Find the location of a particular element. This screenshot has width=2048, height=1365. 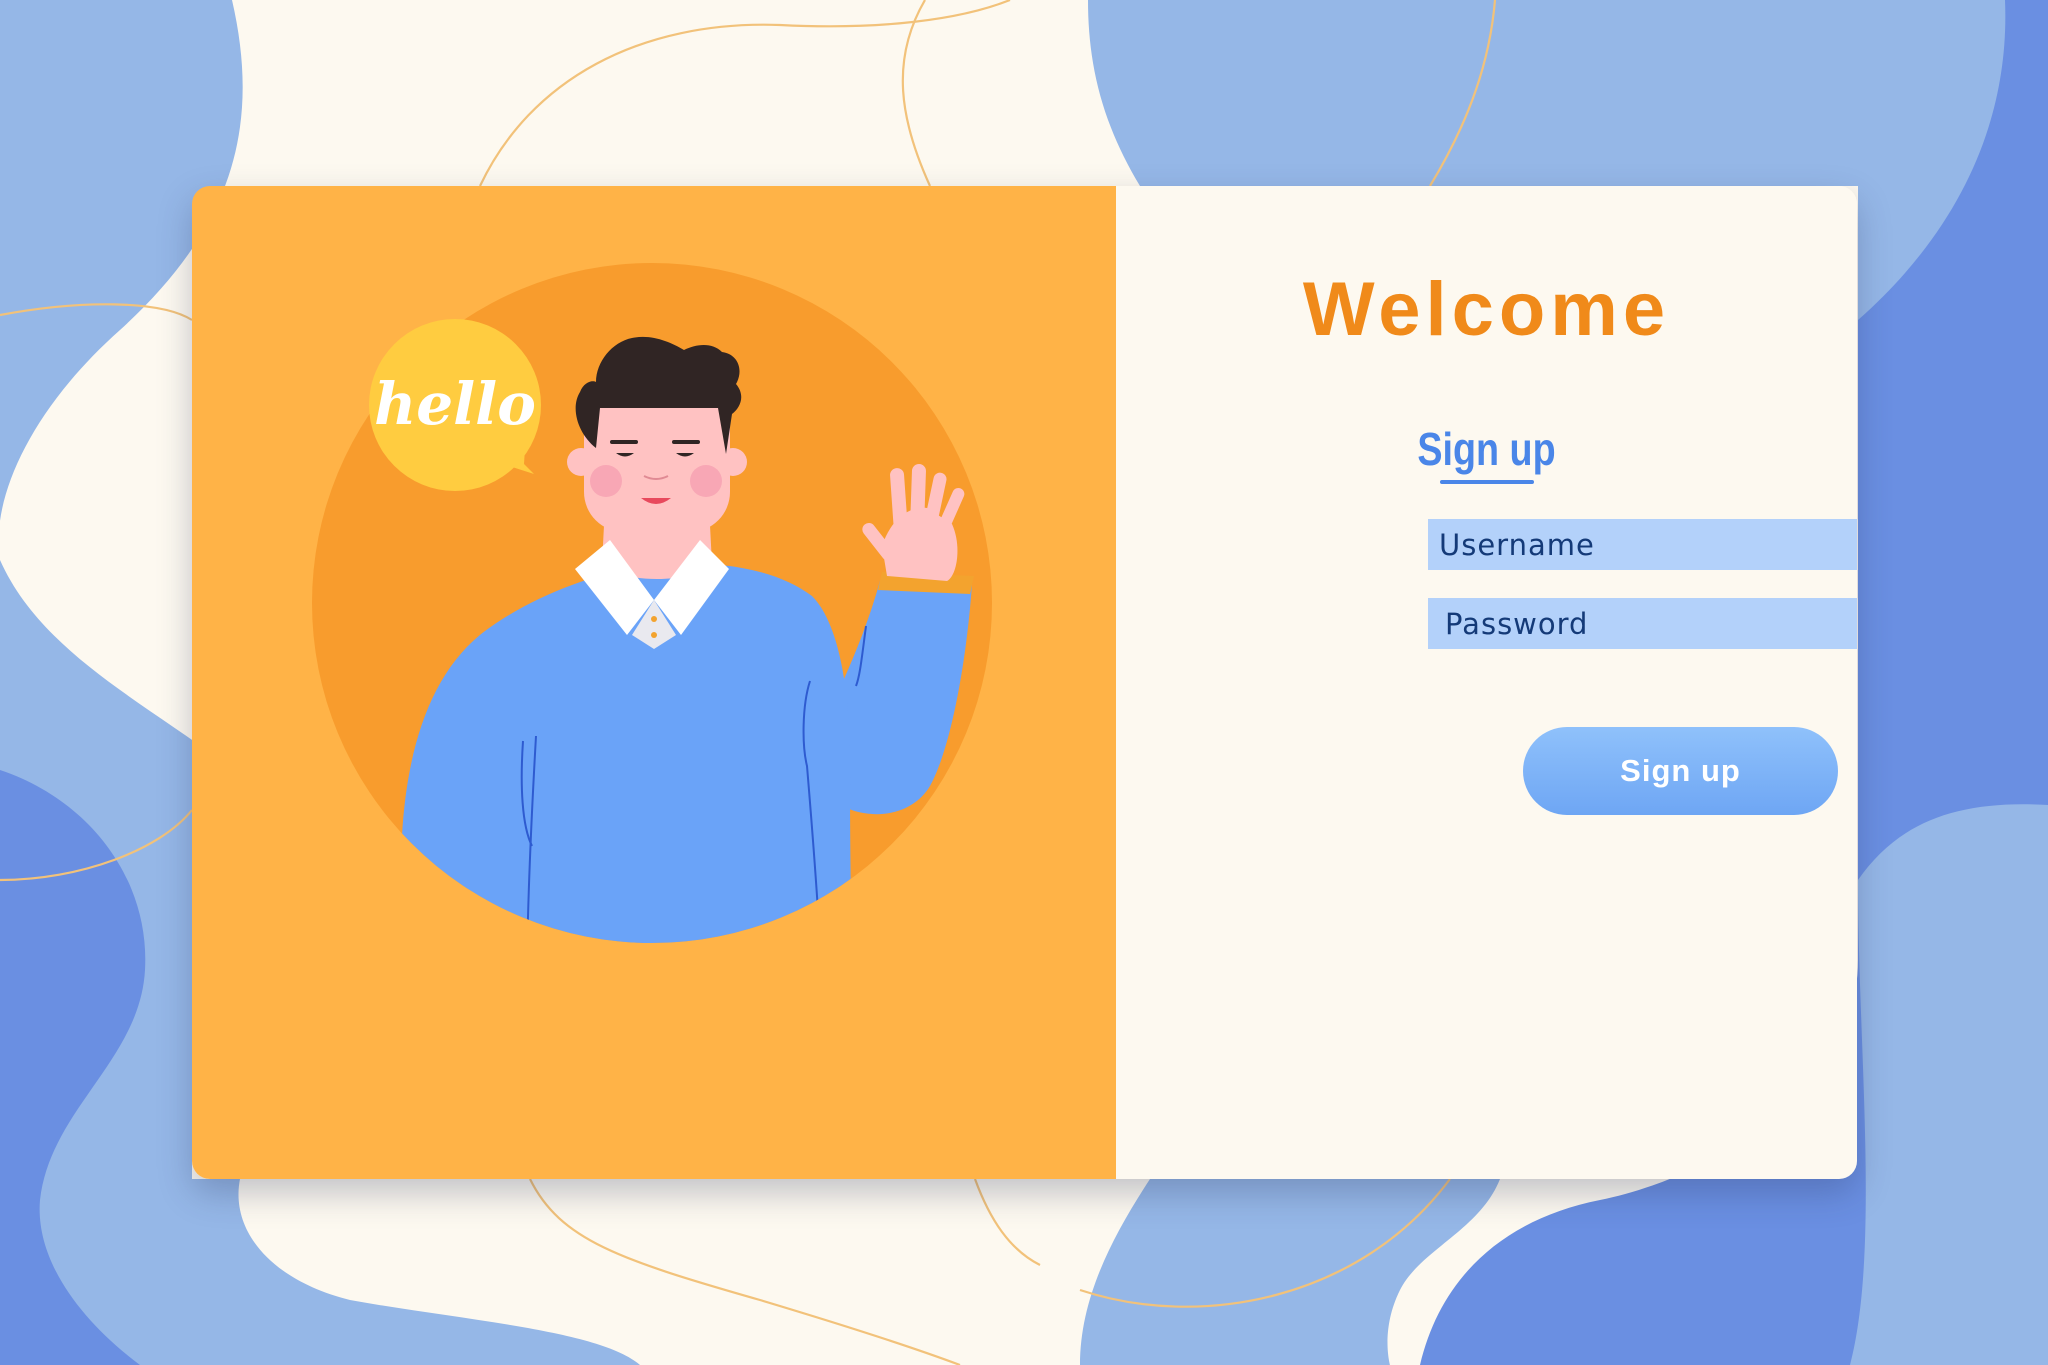

password-input is located at coordinates (1642, 623).